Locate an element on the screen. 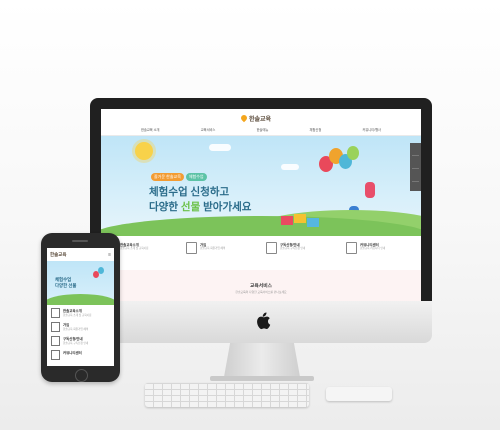  list-item: 한솔교육소개 한솔교육 소개 및 교육이념 is located at coordinates (80, 313).